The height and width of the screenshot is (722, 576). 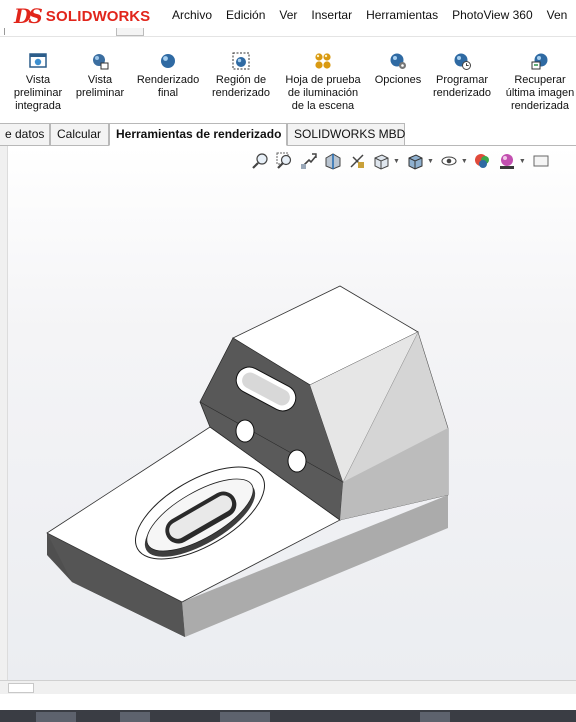 I want to click on render-region-button: Región de renderizado, so click(x=241, y=76).